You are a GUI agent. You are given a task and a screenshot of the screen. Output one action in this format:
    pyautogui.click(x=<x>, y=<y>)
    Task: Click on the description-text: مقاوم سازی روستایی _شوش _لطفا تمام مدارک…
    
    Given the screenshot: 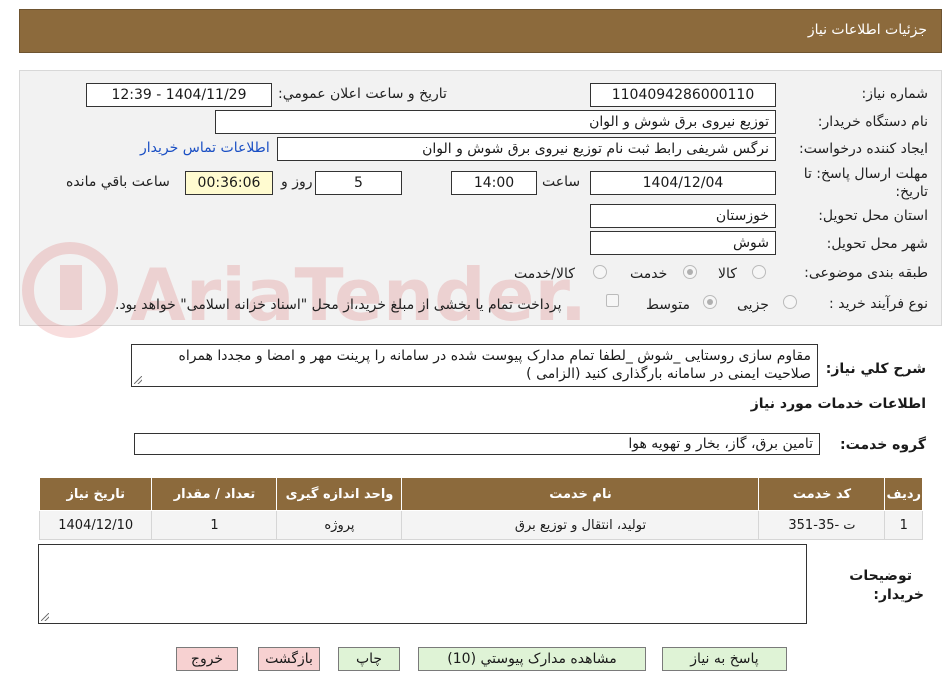 What is the action you would take?
    pyautogui.click(x=494, y=365)
    